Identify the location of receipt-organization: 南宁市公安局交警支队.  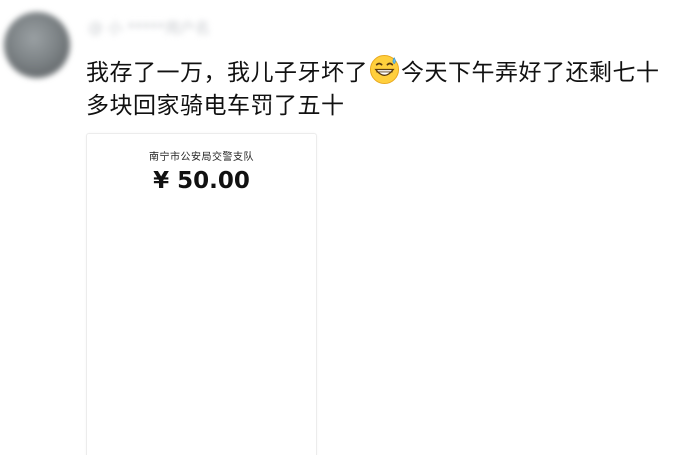
(201, 157).